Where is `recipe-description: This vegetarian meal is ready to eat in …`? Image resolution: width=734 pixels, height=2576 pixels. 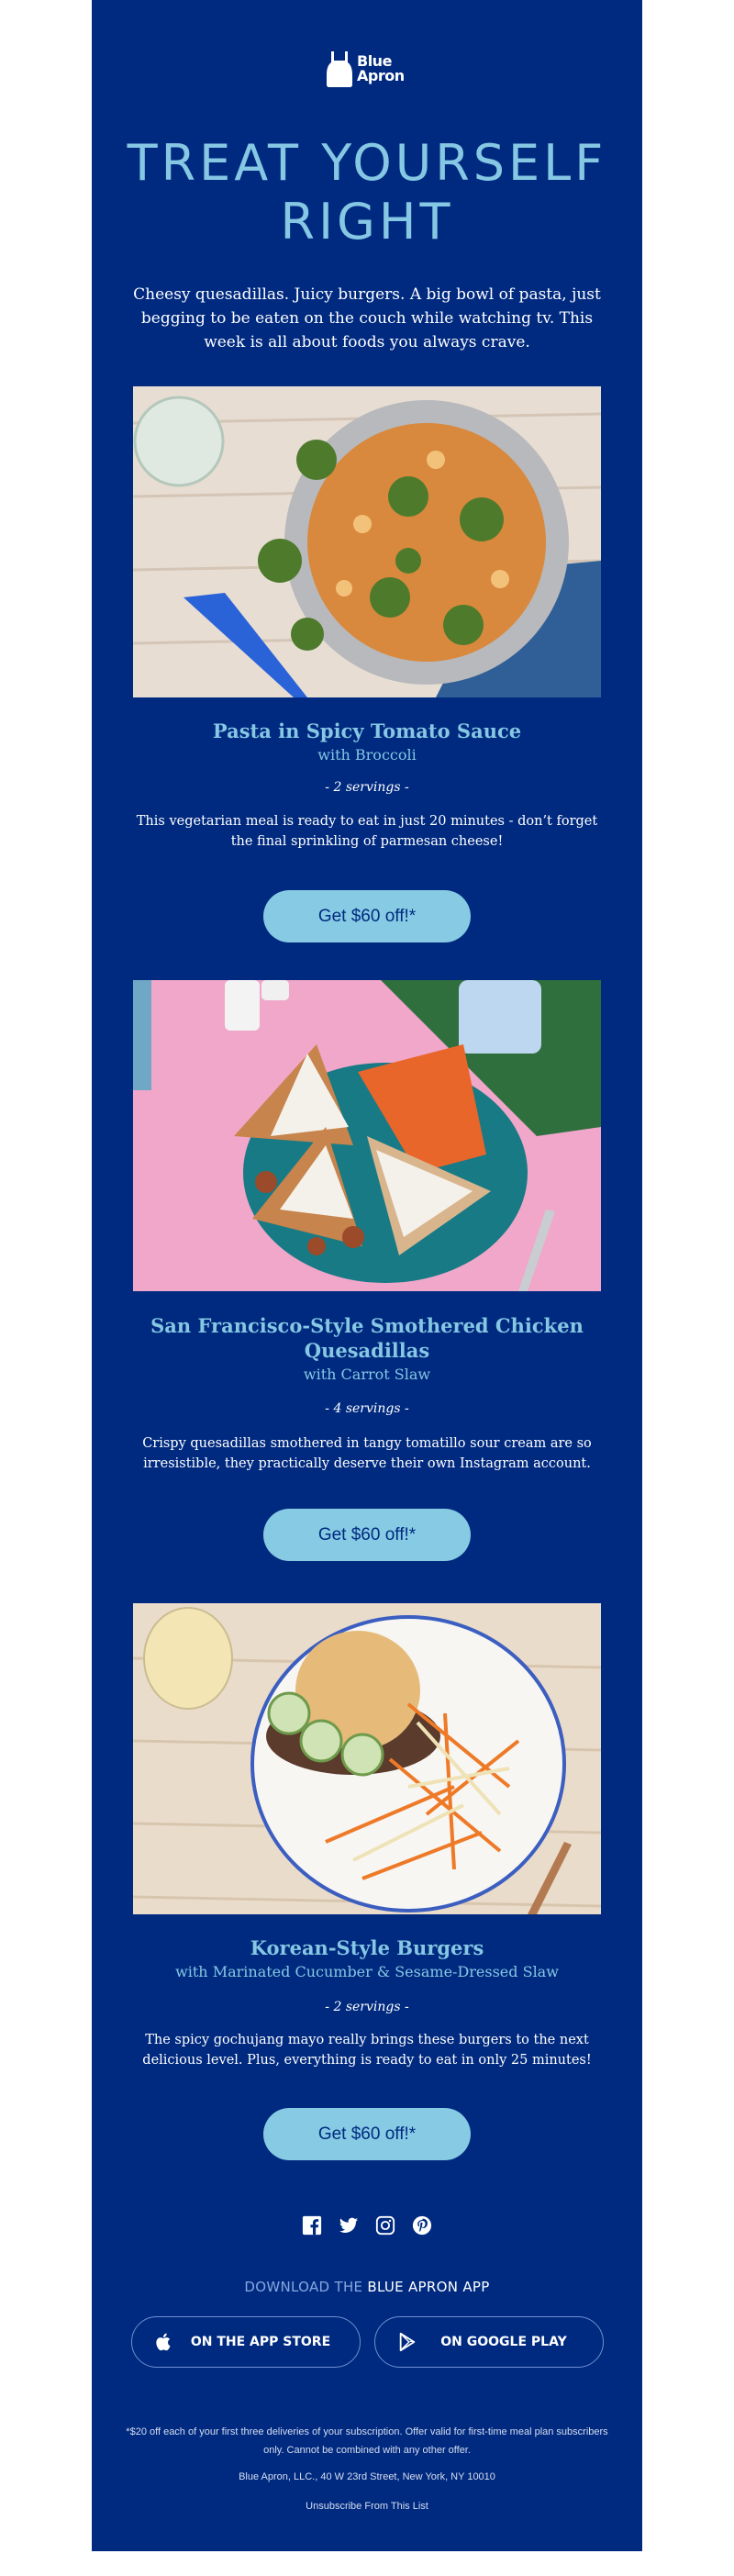 recipe-description: This vegetarian meal is ready to eat in … is located at coordinates (367, 831).